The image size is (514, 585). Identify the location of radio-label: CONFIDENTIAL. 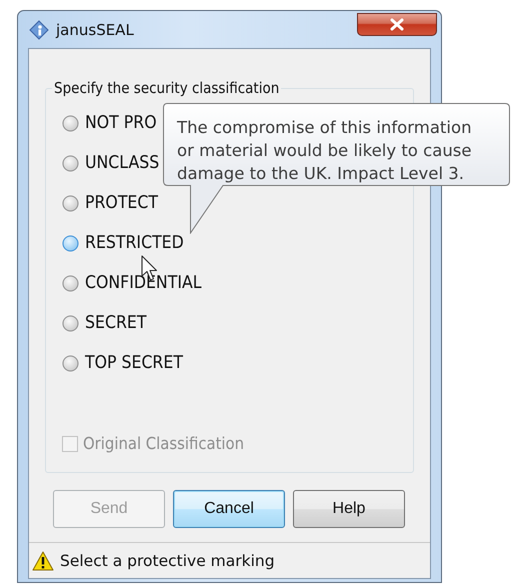
(143, 283).